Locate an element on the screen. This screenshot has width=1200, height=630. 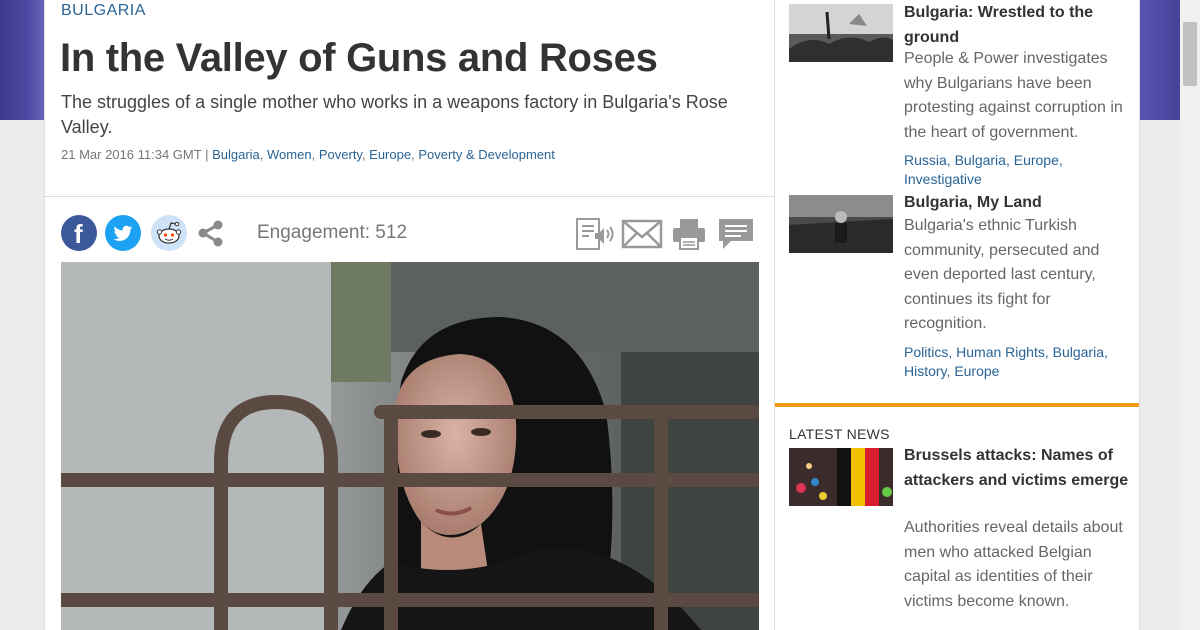
tag-link: Investigative is located at coordinates (943, 179).